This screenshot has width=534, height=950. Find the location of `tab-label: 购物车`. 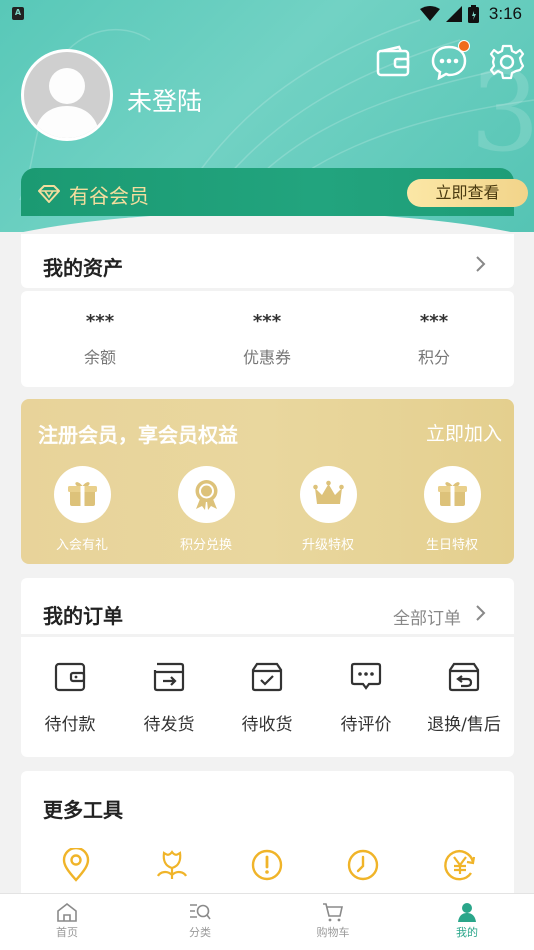

tab-label: 购物车 is located at coordinates (333, 932).